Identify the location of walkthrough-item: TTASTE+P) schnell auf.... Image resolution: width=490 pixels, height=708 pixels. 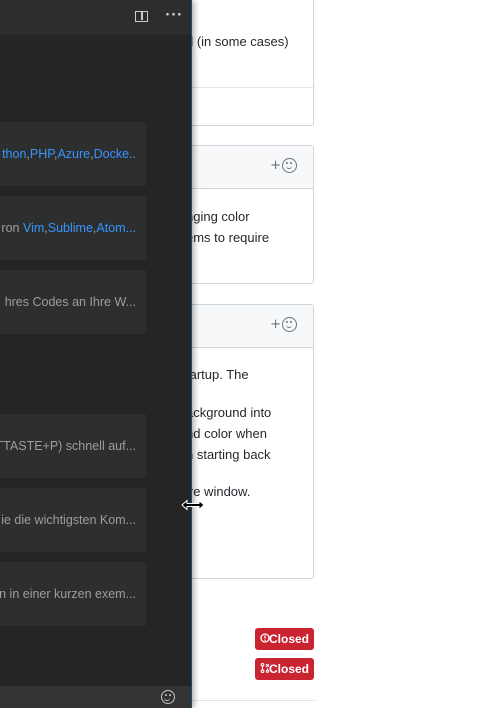
(73, 446).